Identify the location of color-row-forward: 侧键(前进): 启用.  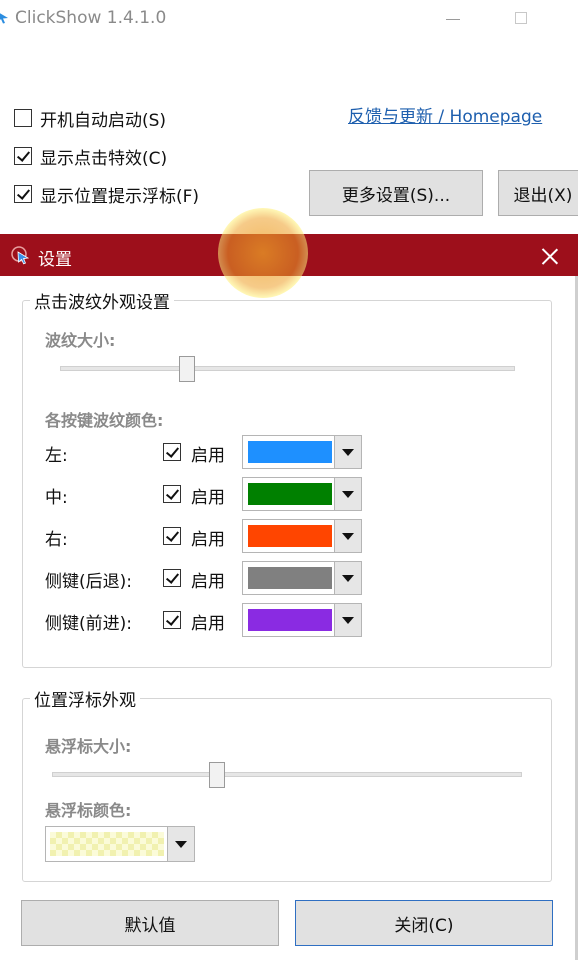
(210, 620).